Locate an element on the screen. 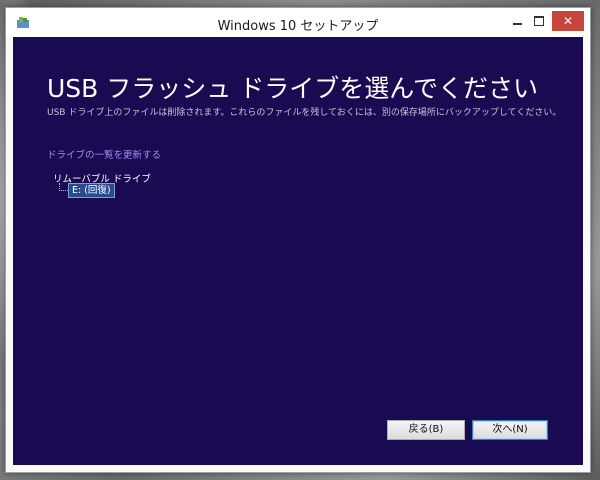 The width and height of the screenshot is (600, 480). close-button: ✕ is located at coordinates (568, 21).